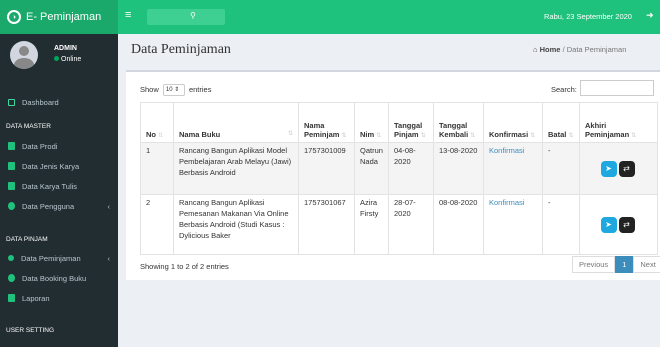 The width and height of the screenshot is (660, 347). Describe the element at coordinates (236, 122) in the screenshot. I see `col-header-nama-buku: Nama Buku ⇅` at that location.